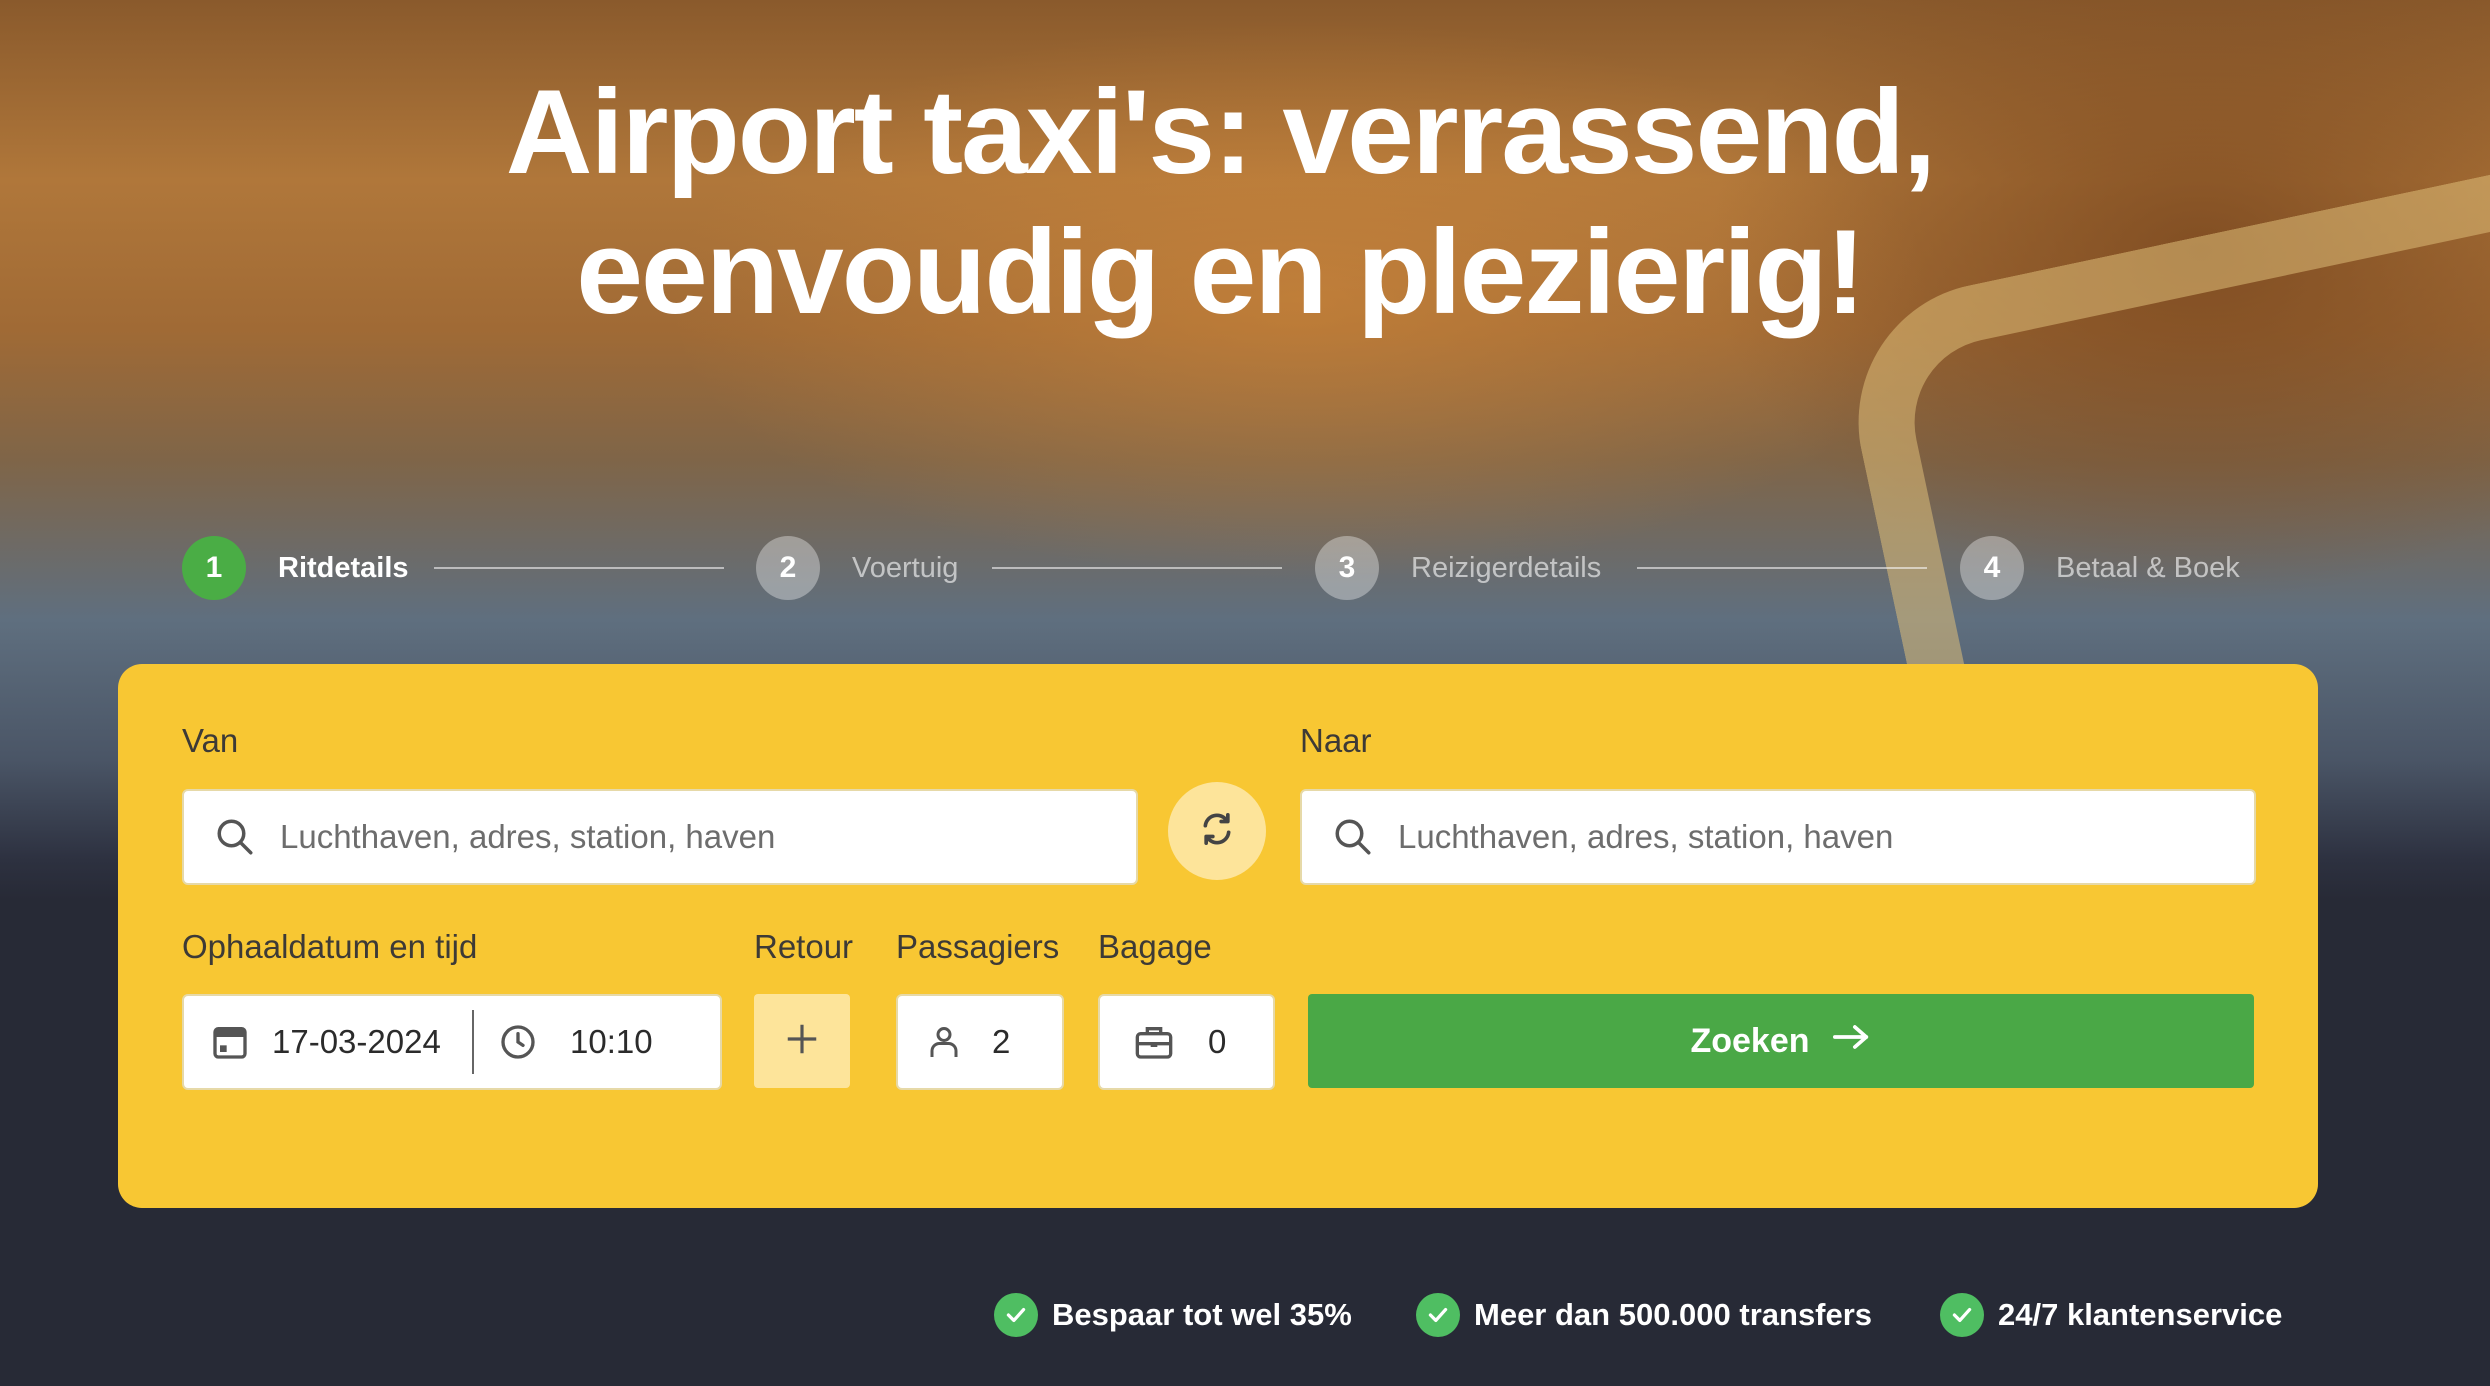 The image size is (2490, 1386). Describe the element at coordinates (1992, 568) in the screenshot. I see `step-number: 4` at that location.